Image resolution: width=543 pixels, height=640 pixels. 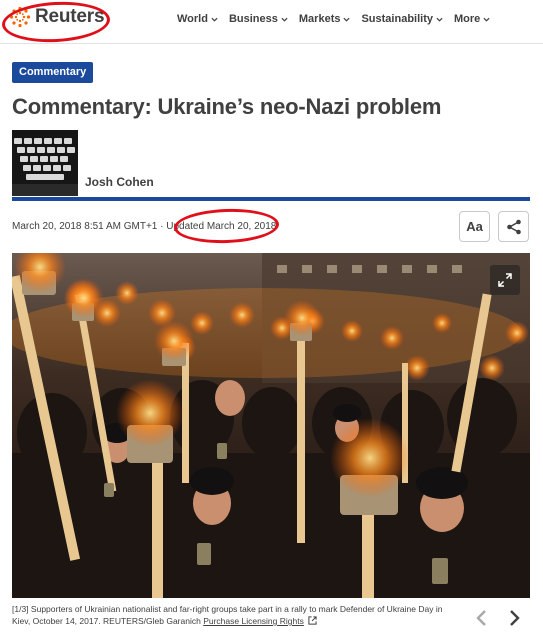 What do you see at coordinates (70, 16) in the screenshot?
I see `logo-text: Reuters` at bounding box center [70, 16].